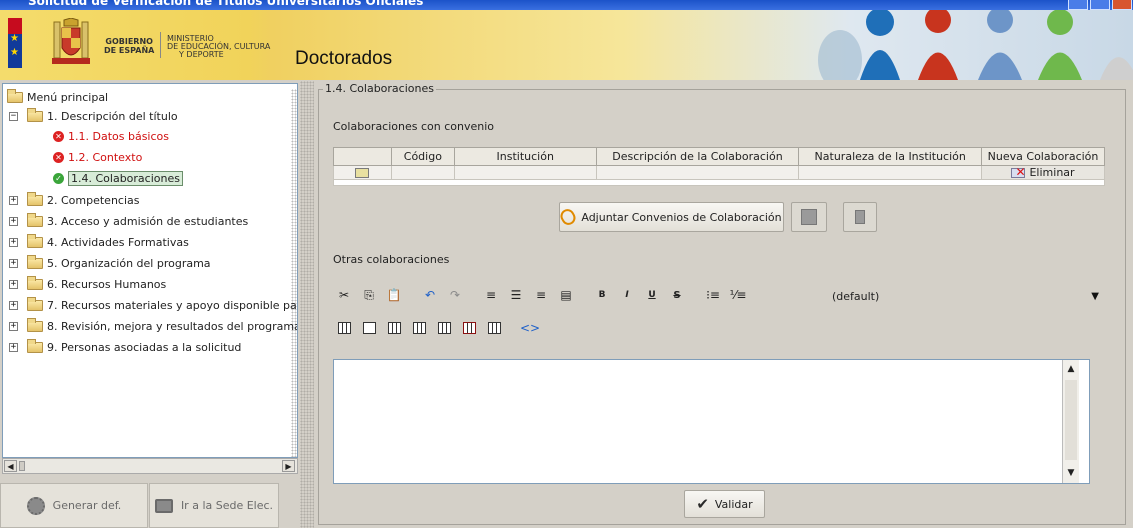 Image resolution: width=1133 pixels, height=528 pixels. What do you see at coordinates (516, 295) in the screenshot?
I see `align-center-icon: ☰` at bounding box center [516, 295].